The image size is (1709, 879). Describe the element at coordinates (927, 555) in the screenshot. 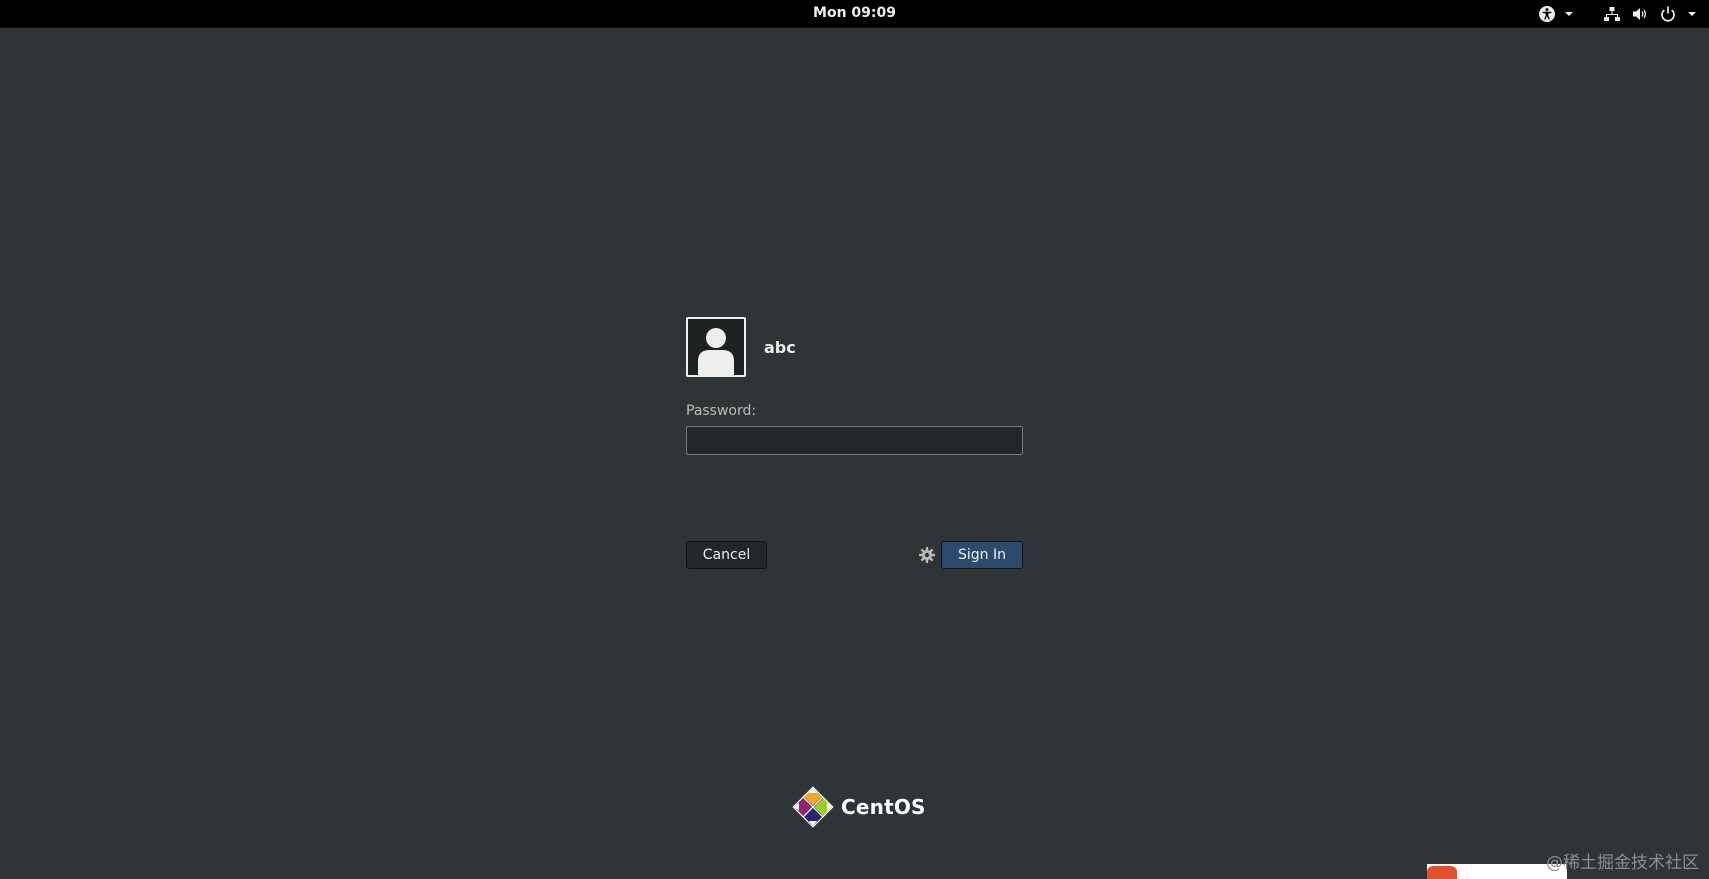

I see `gear-icon` at that location.